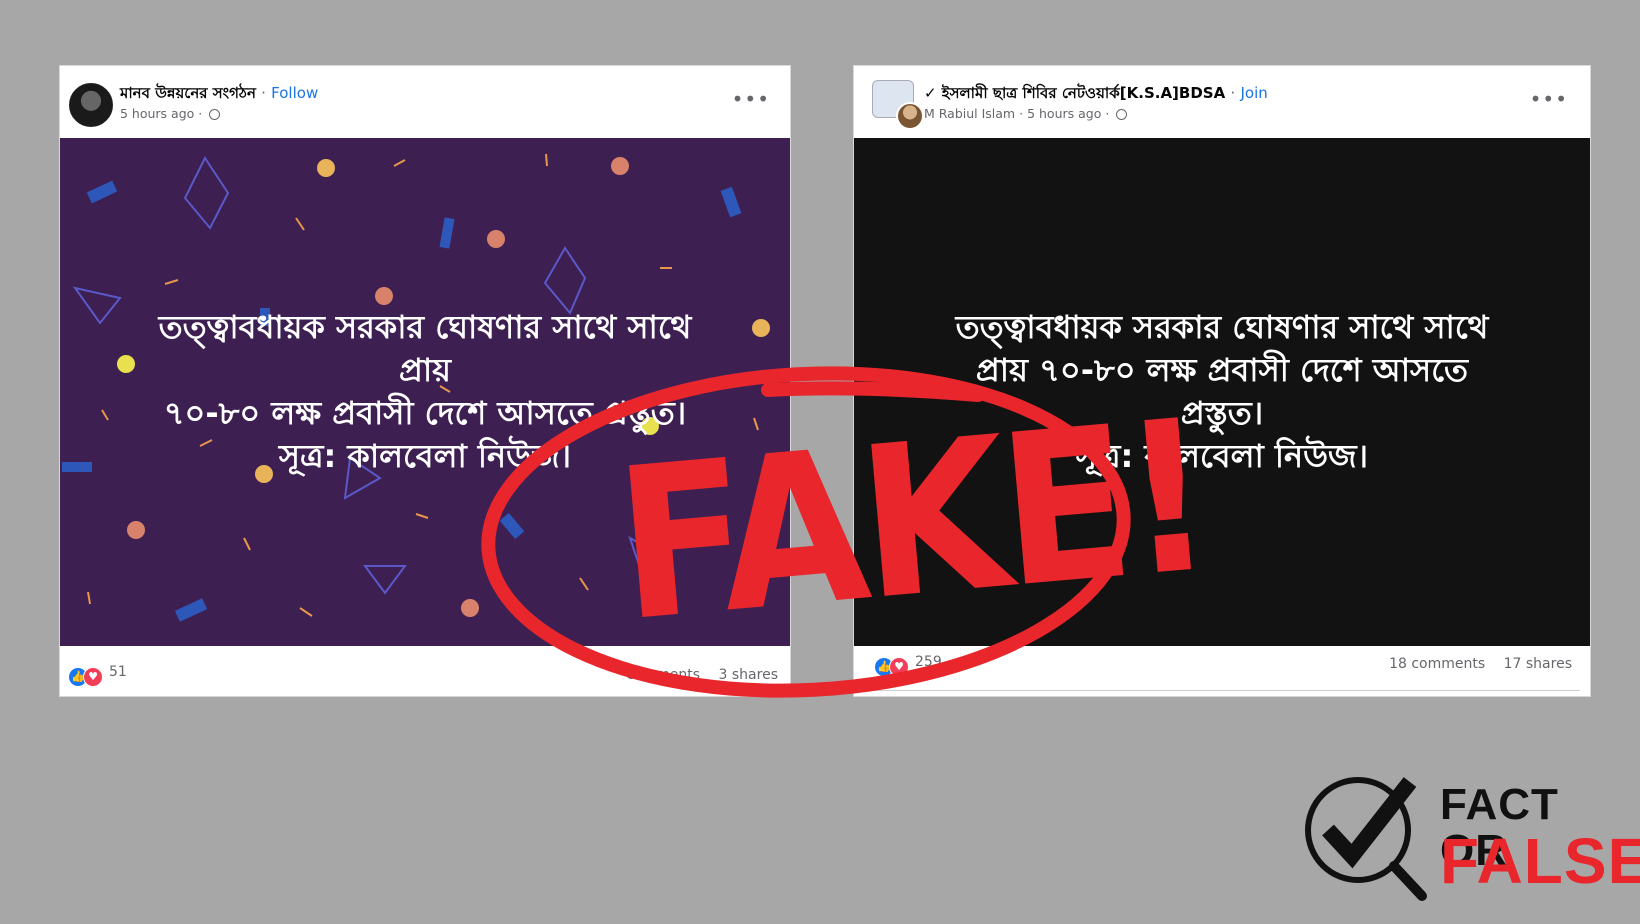 Image resolution: width=1640 pixels, height=924 pixels. I want to click on reactions-summary: 👍 ♥ 259, so click(908, 665).